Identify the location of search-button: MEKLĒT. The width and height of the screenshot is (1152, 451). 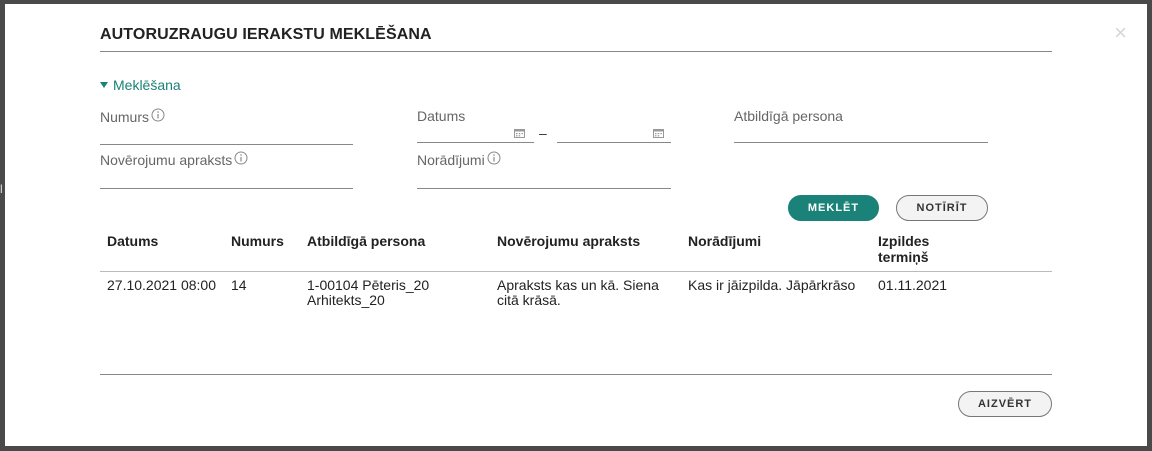
(833, 208).